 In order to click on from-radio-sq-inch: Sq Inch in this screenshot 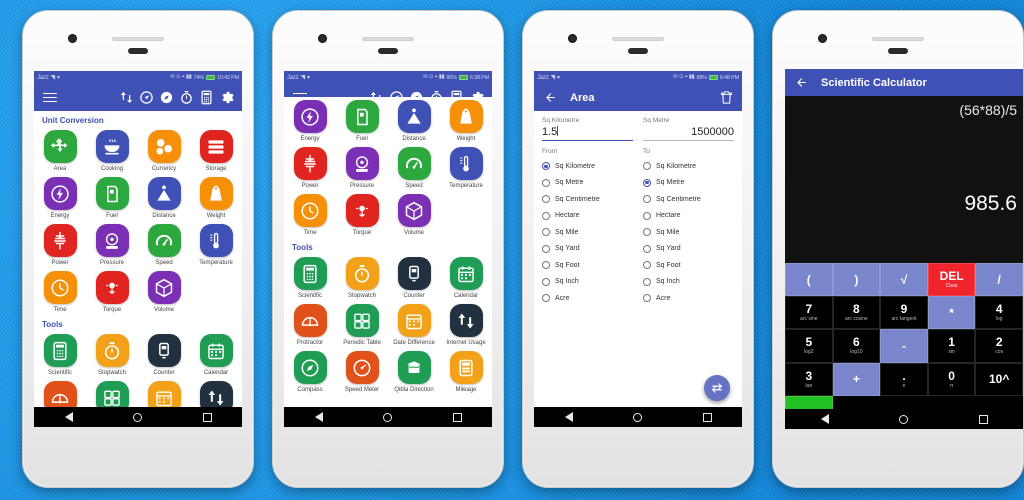, I will do `click(587, 282)`.